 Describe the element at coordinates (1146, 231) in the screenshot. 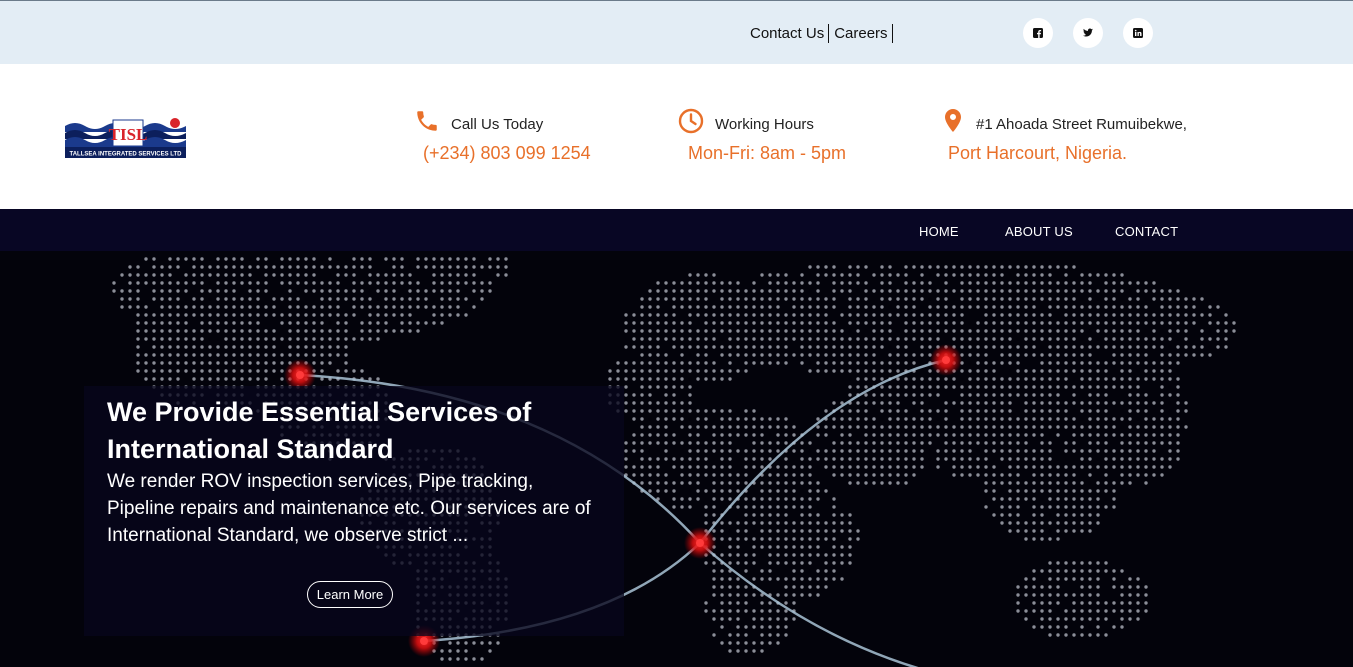

I see `nav-contact: CONTACT` at that location.